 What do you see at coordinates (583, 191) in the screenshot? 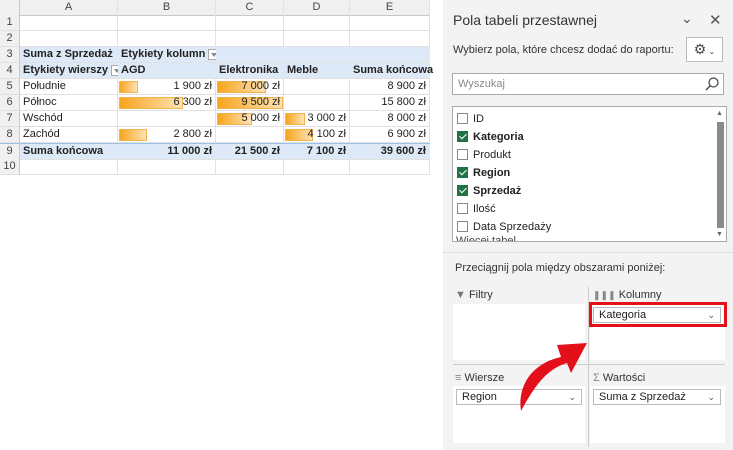
I see `field-item-sprzedaż: Sprzedaż` at bounding box center [583, 191].